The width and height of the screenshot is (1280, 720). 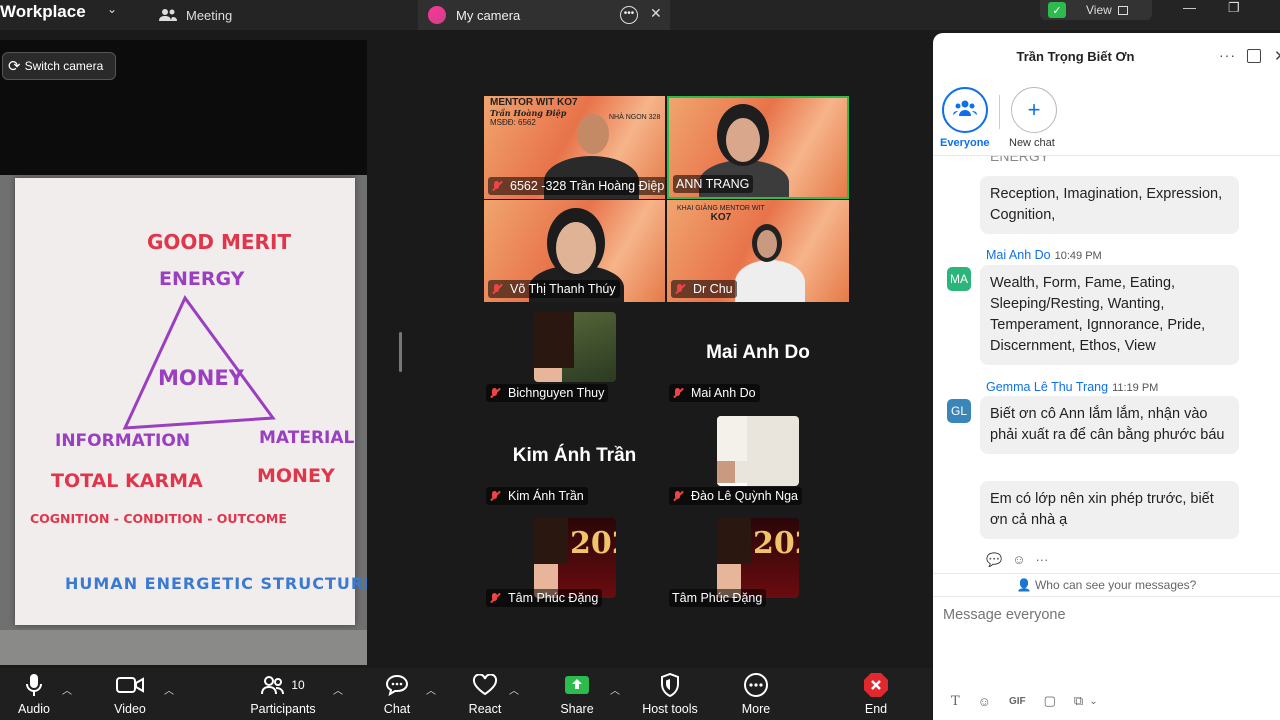 I want to click on chat-bubble-icon, so click(x=397, y=685).